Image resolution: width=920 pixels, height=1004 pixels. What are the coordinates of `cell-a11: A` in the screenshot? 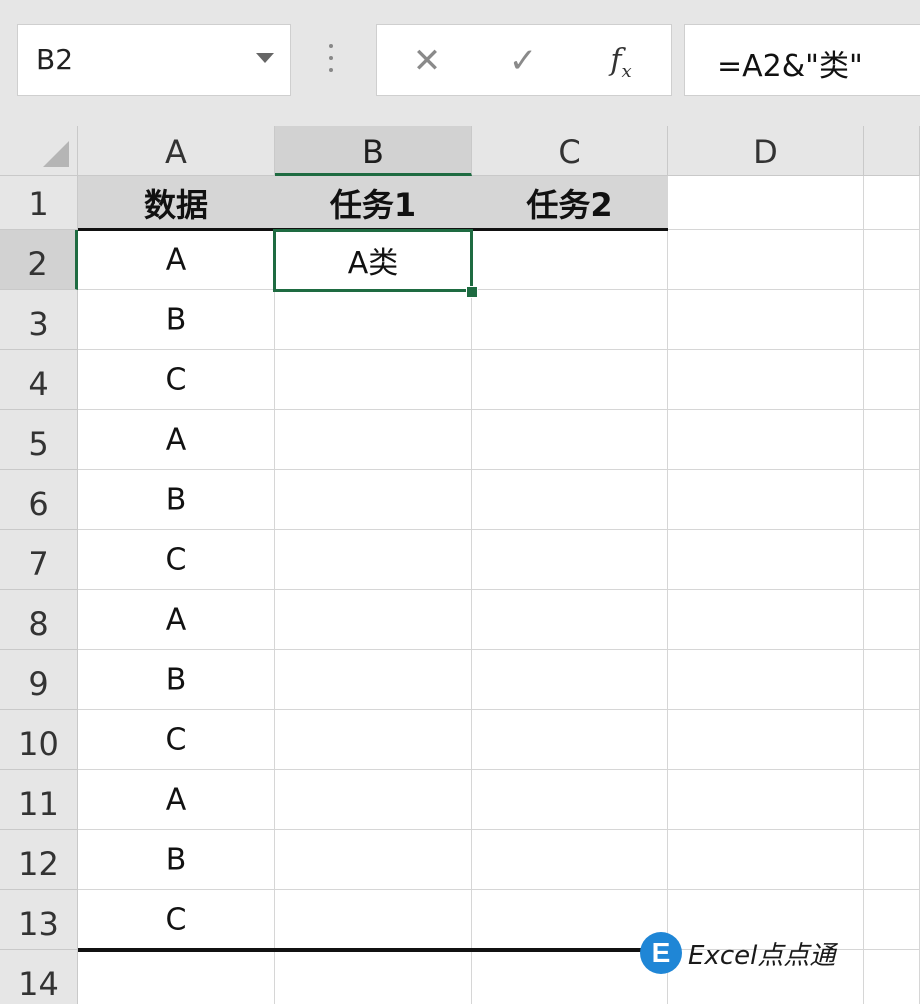 It's located at (176, 800).